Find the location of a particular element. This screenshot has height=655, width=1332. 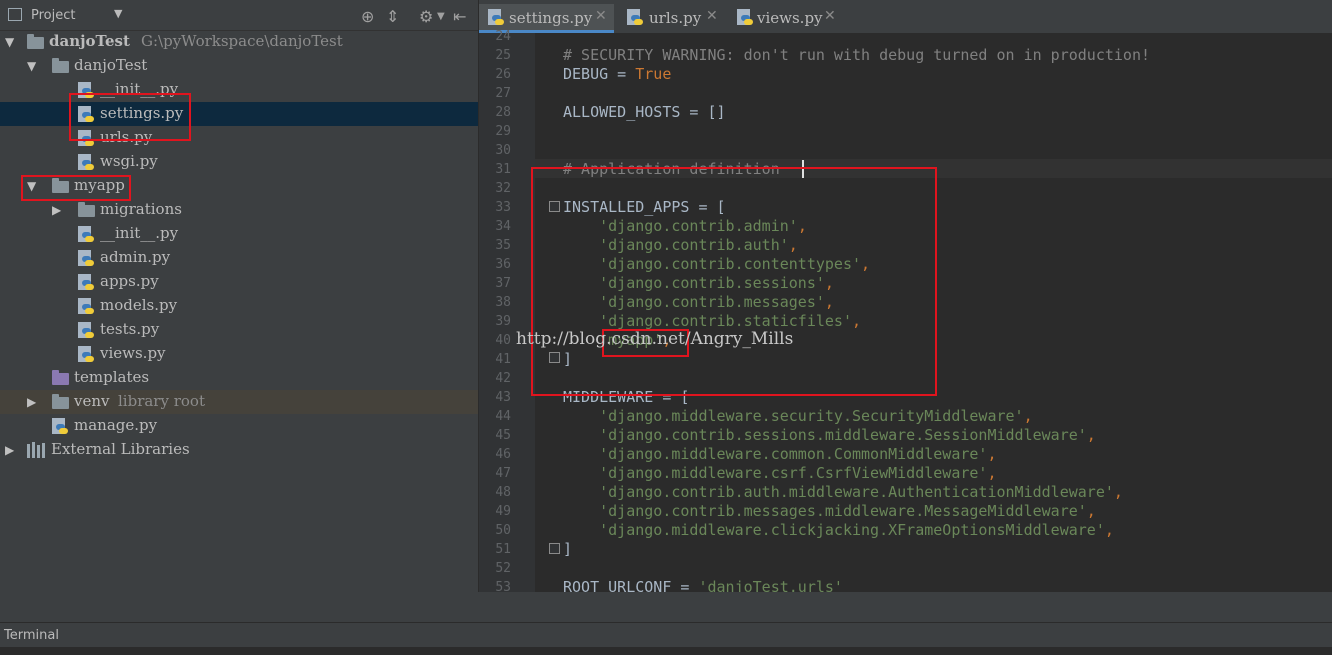

tree-item-file-models: models.py is located at coordinates (239, 306).